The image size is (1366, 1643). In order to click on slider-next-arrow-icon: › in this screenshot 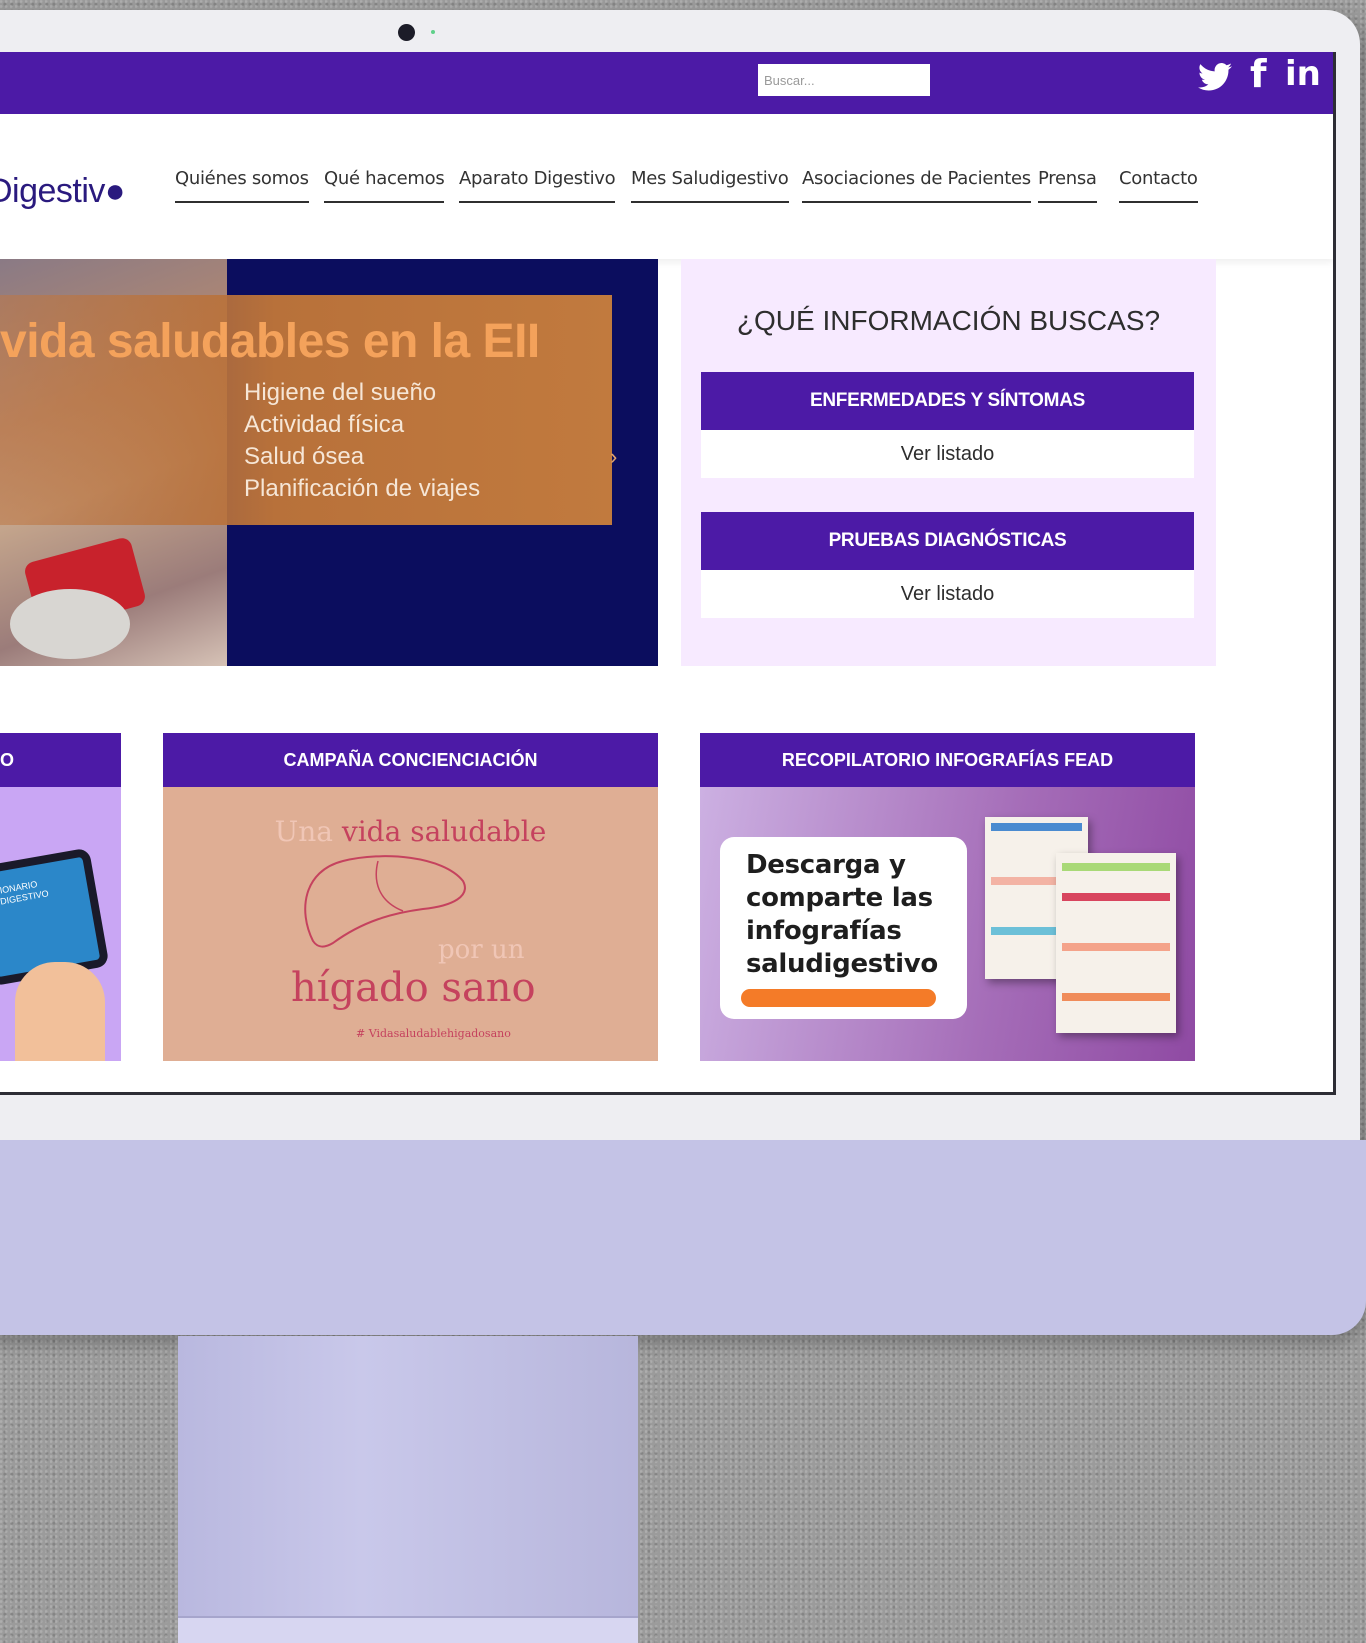, I will do `click(613, 457)`.